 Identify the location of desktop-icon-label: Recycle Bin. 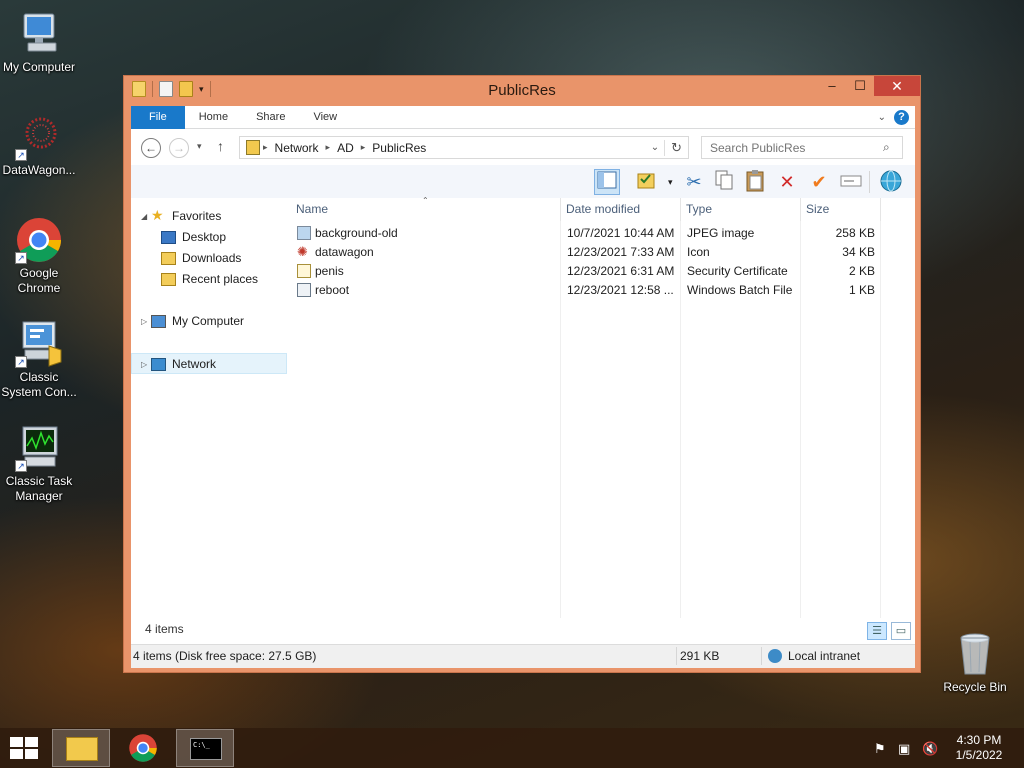
(975, 687).